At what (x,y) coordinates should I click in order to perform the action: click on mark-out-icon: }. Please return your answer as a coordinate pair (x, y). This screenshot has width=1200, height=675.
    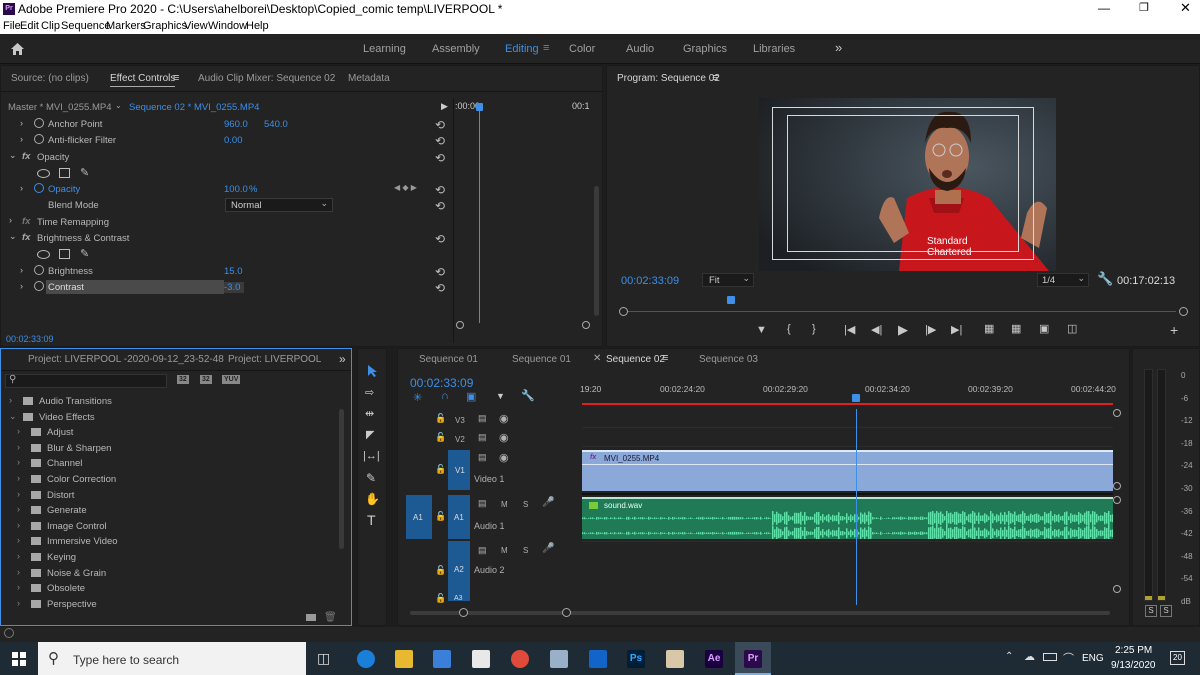
    Looking at the image, I should click on (814, 329).